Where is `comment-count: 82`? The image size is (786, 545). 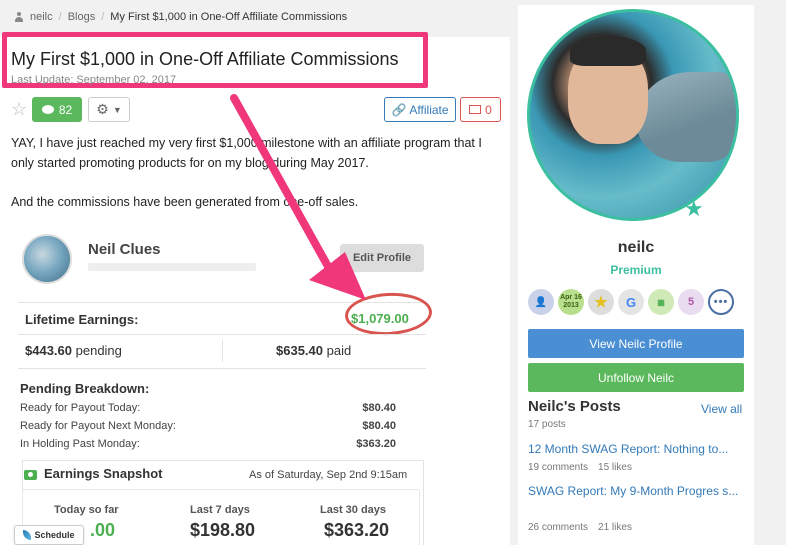
comment-count: 82 is located at coordinates (65, 109).